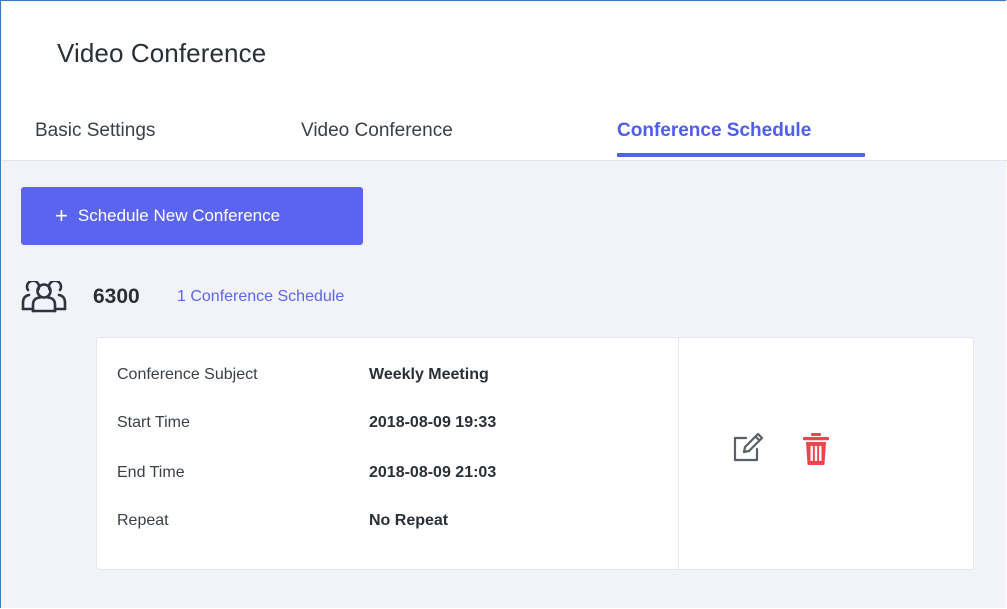  I want to click on schedule-new-conference-label: Schedule New Conference, so click(179, 215).